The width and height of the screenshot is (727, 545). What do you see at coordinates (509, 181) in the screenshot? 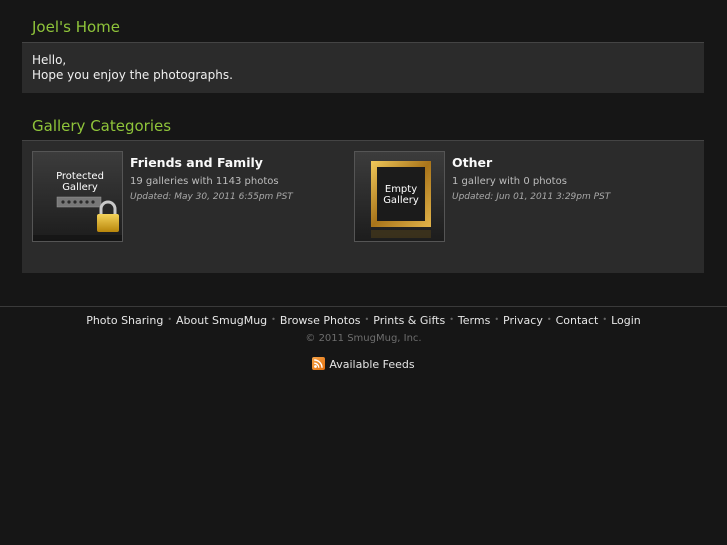
I see `category-count: 1 gallery with 0 photos` at bounding box center [509, 181].